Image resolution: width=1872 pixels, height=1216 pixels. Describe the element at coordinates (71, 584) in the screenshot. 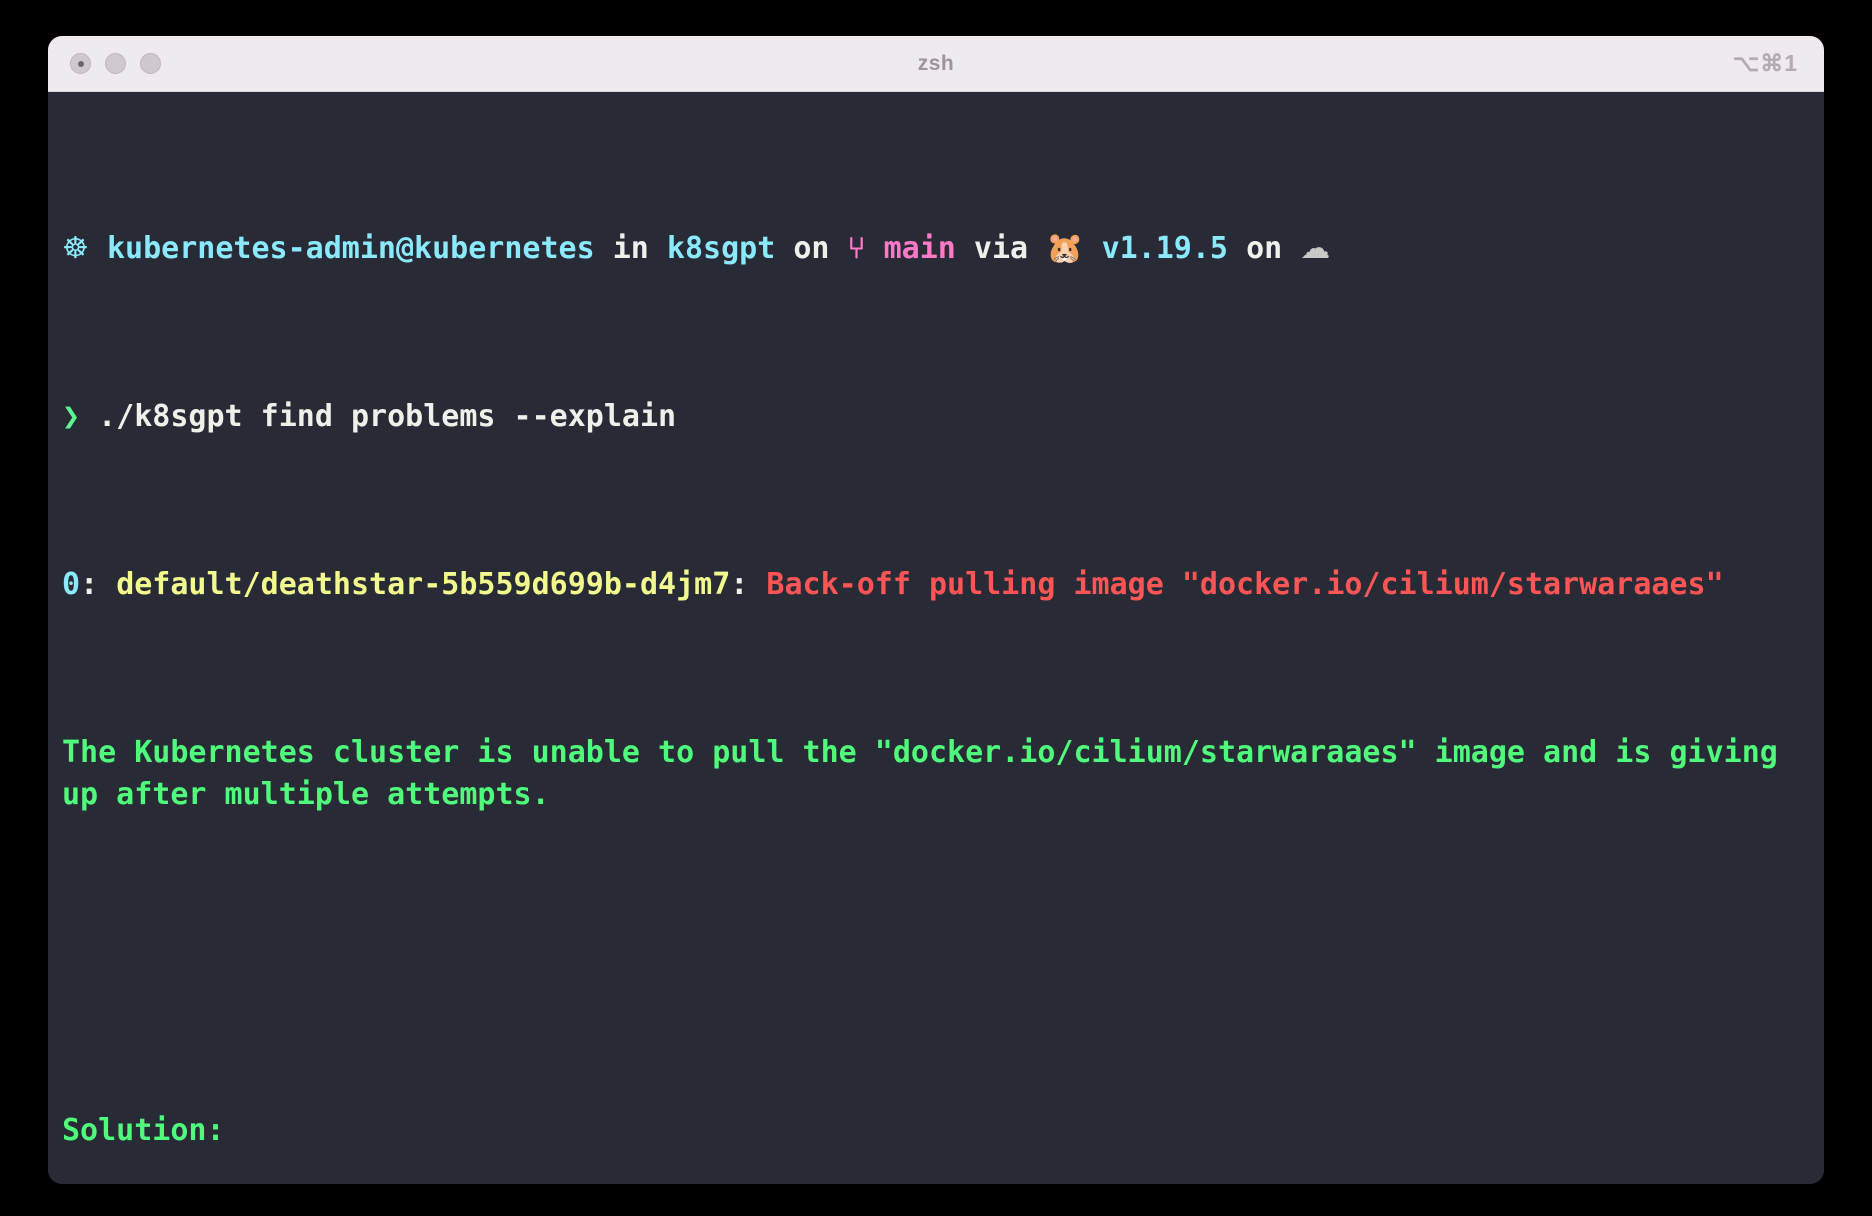

I see `result-index-0: 0` at that location.